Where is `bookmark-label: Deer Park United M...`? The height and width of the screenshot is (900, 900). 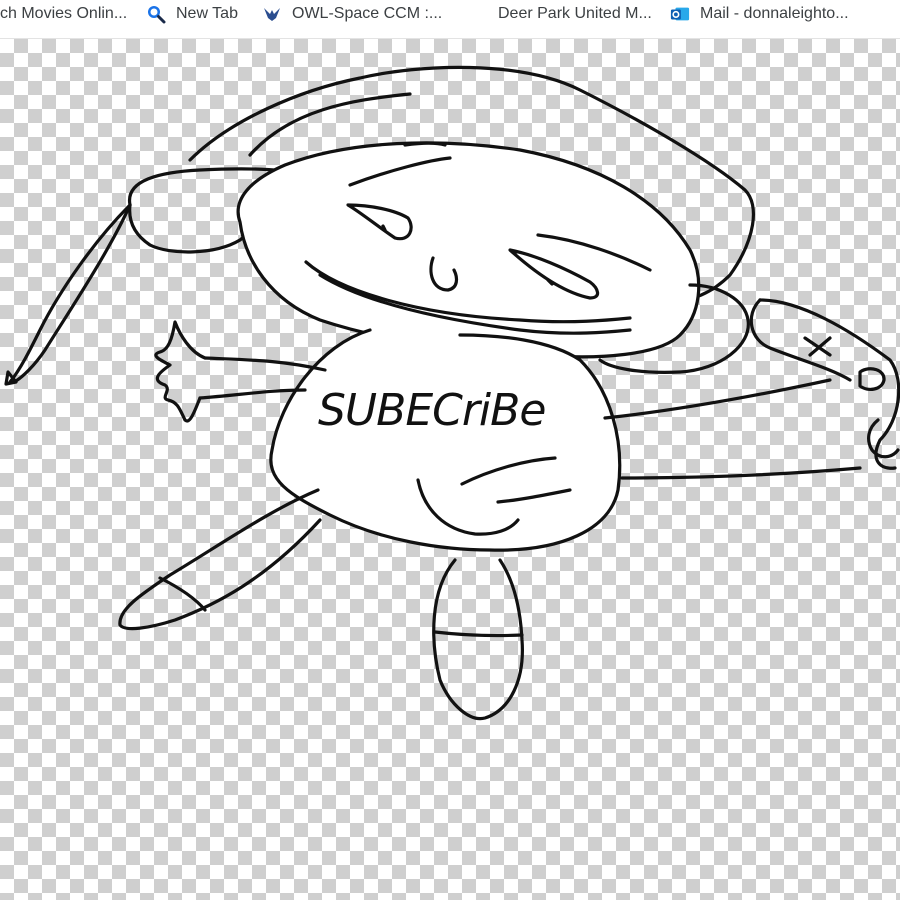
bookmark-label: Deer Park United M... is located at coordinates (575, 13).